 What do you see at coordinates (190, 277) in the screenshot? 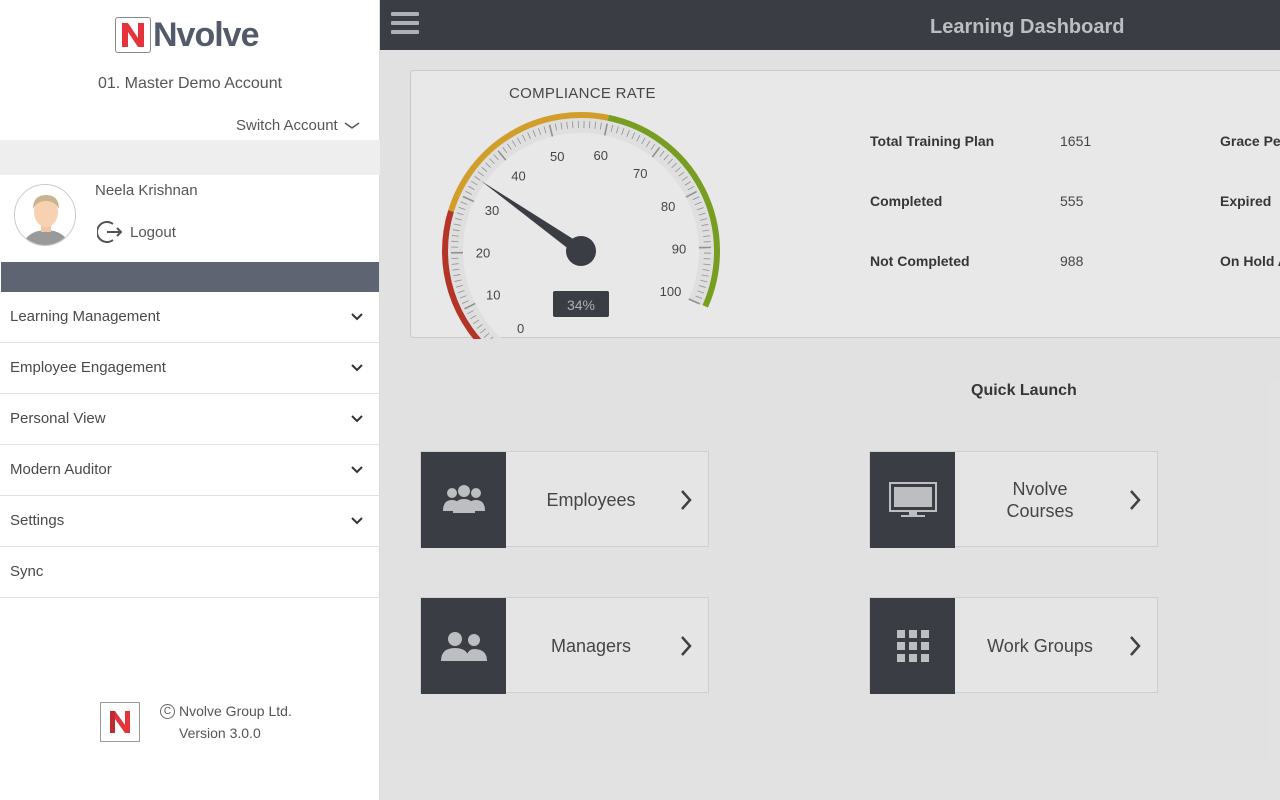
I see `menu-header-band` at bounding box center [190, 277].